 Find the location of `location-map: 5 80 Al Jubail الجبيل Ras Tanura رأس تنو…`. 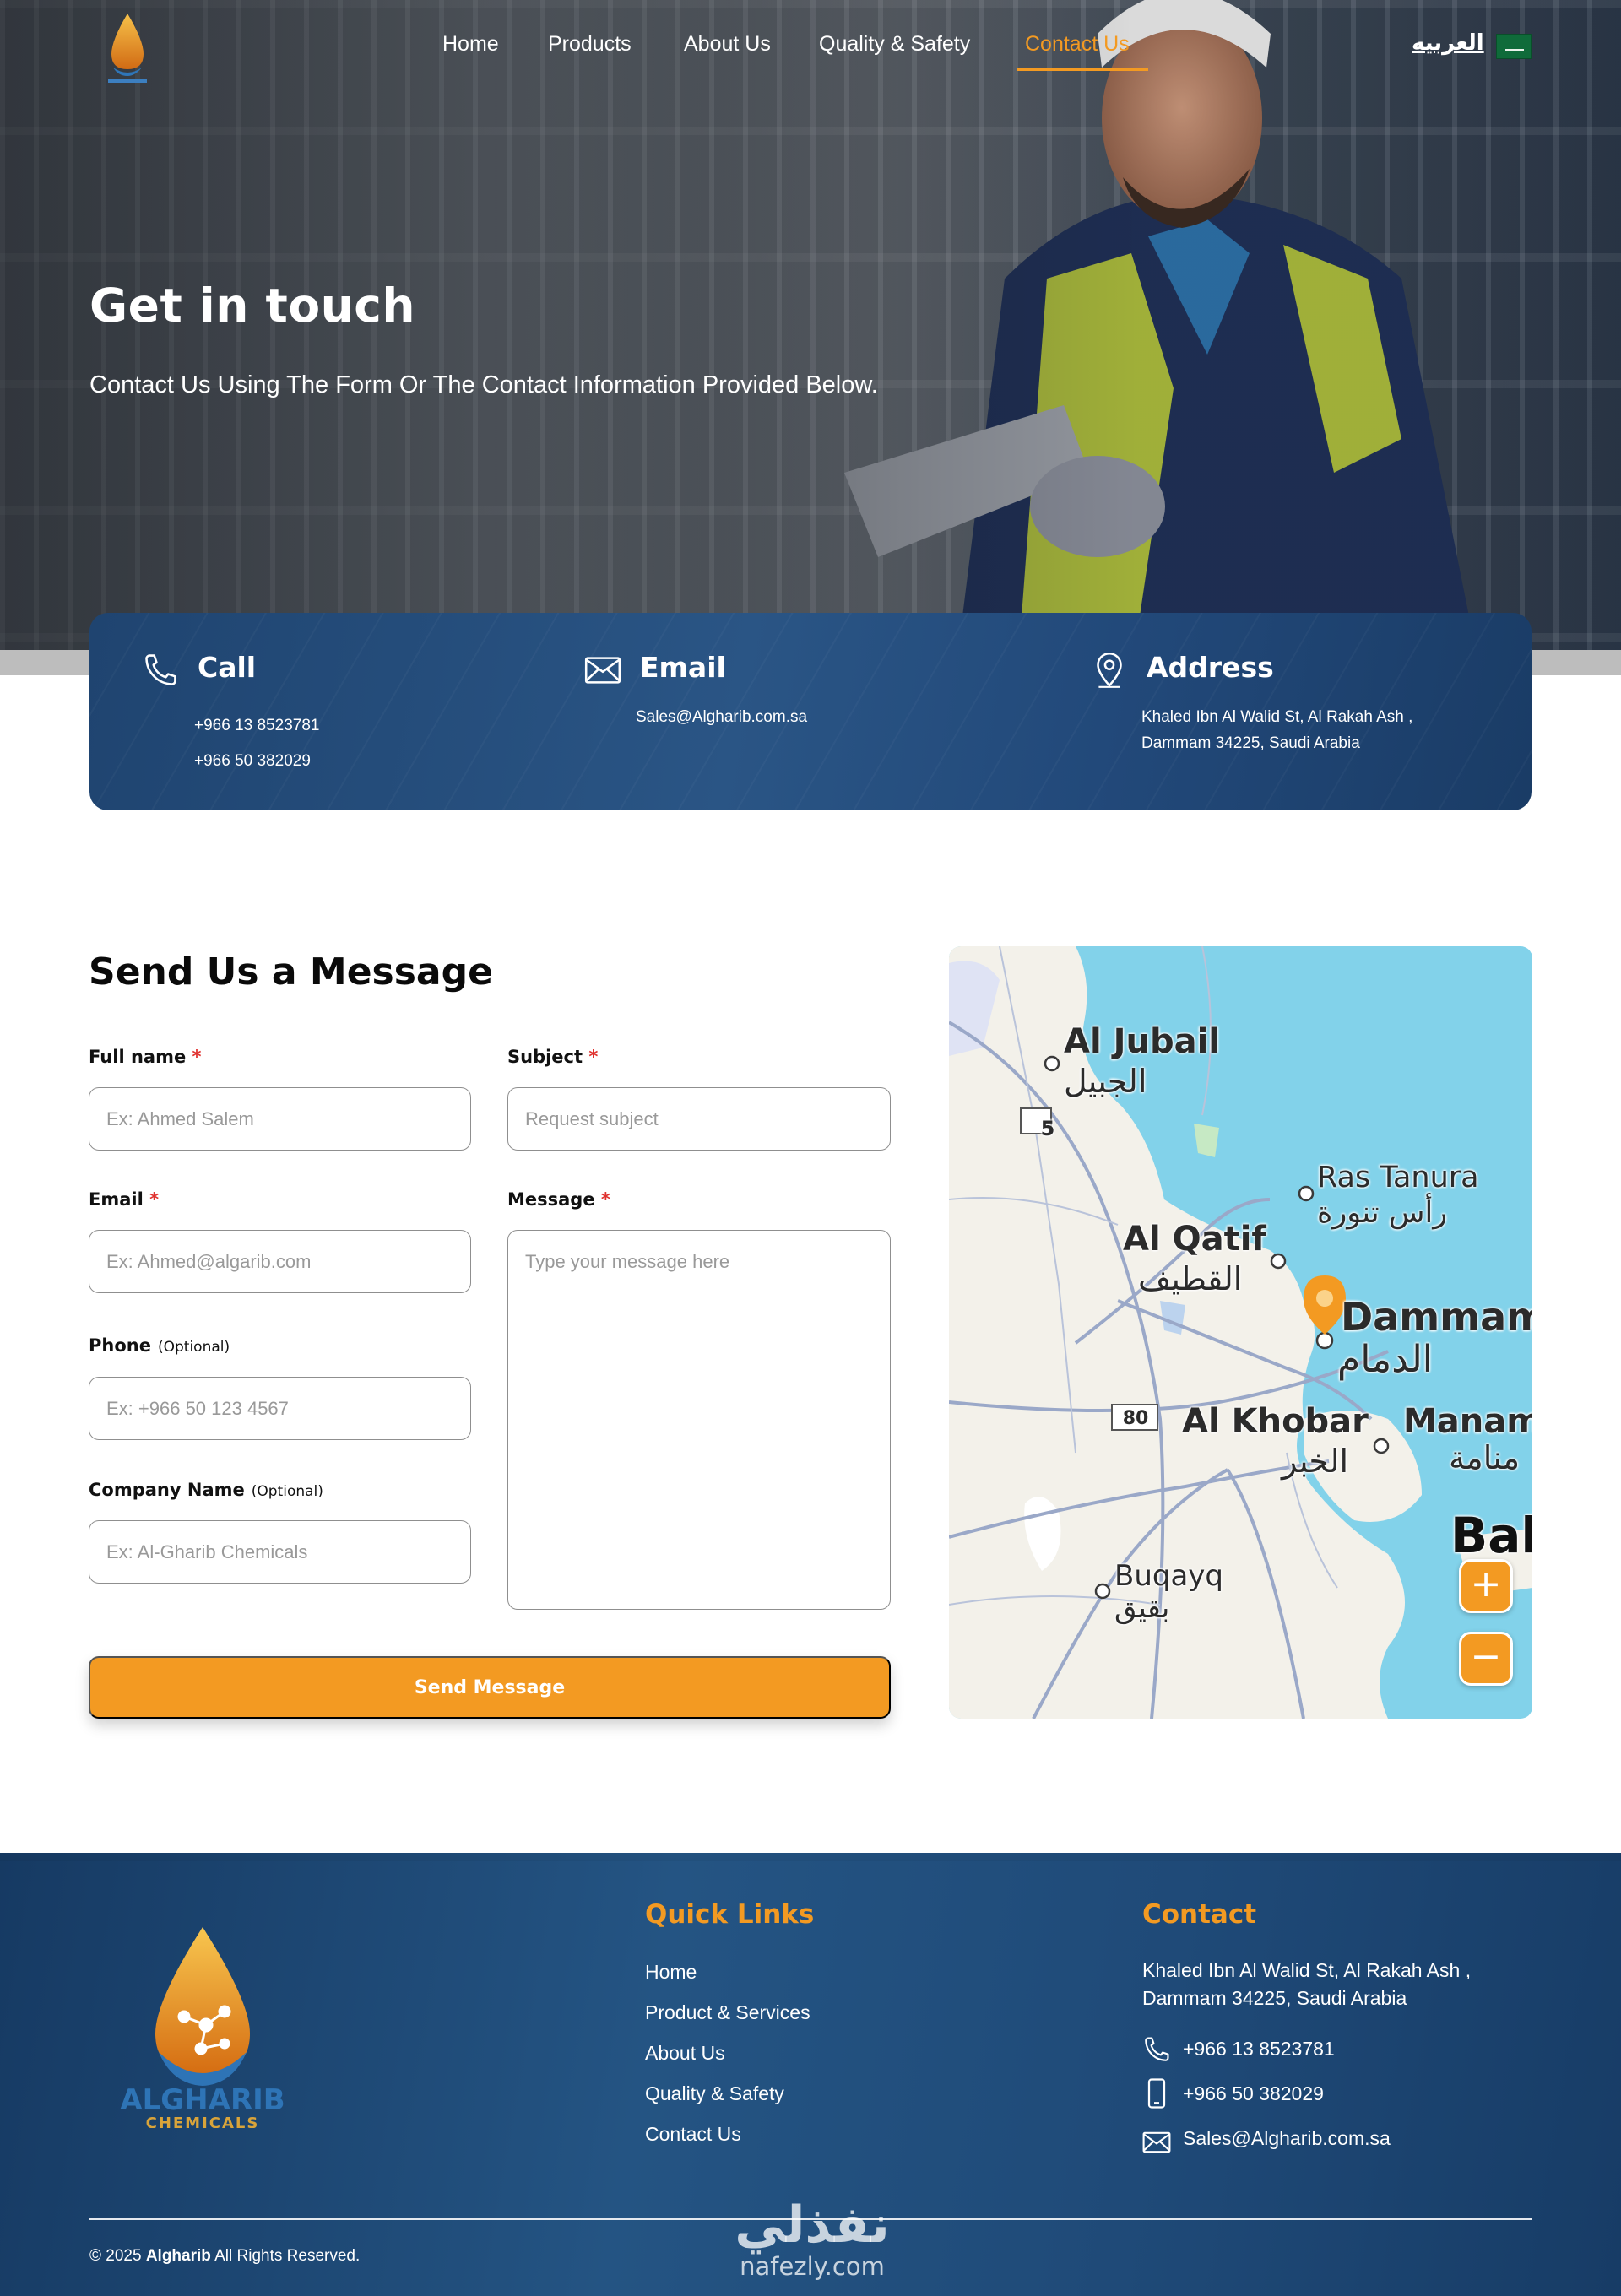

location-map: 5 80 Al Jubail الجبيل Ras Tanura رأس تنو… is located at coordinates (1240, 1332).